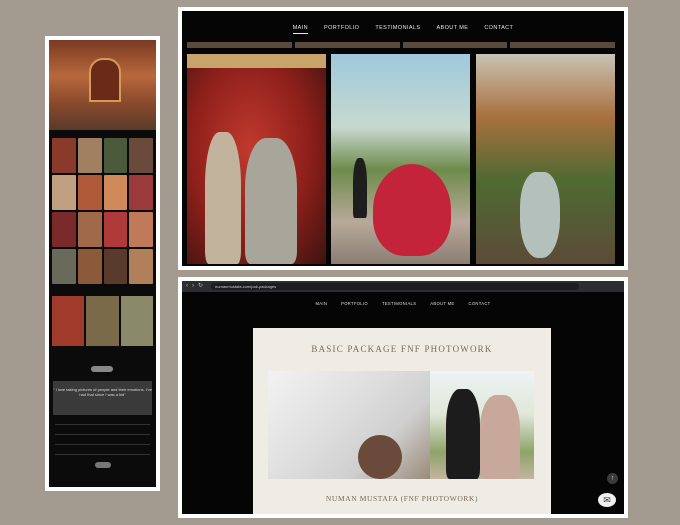 The width and height of the screenshot is (680, 525). I want to click on hero-image, so click(102, 85).